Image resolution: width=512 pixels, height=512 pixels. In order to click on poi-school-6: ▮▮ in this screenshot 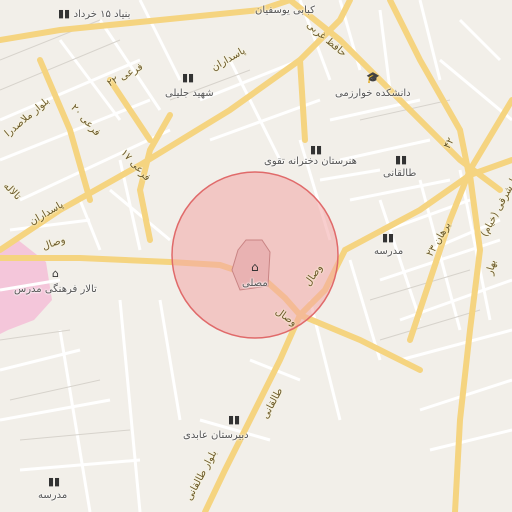, I will do `click(388, 237)`.